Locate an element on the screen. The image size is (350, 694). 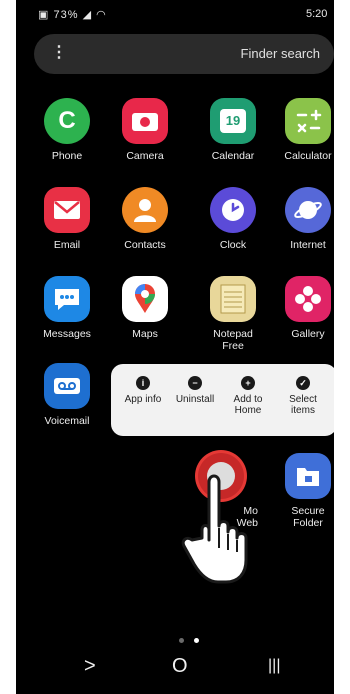
notepad-icon is located at coordinates (233, 299).